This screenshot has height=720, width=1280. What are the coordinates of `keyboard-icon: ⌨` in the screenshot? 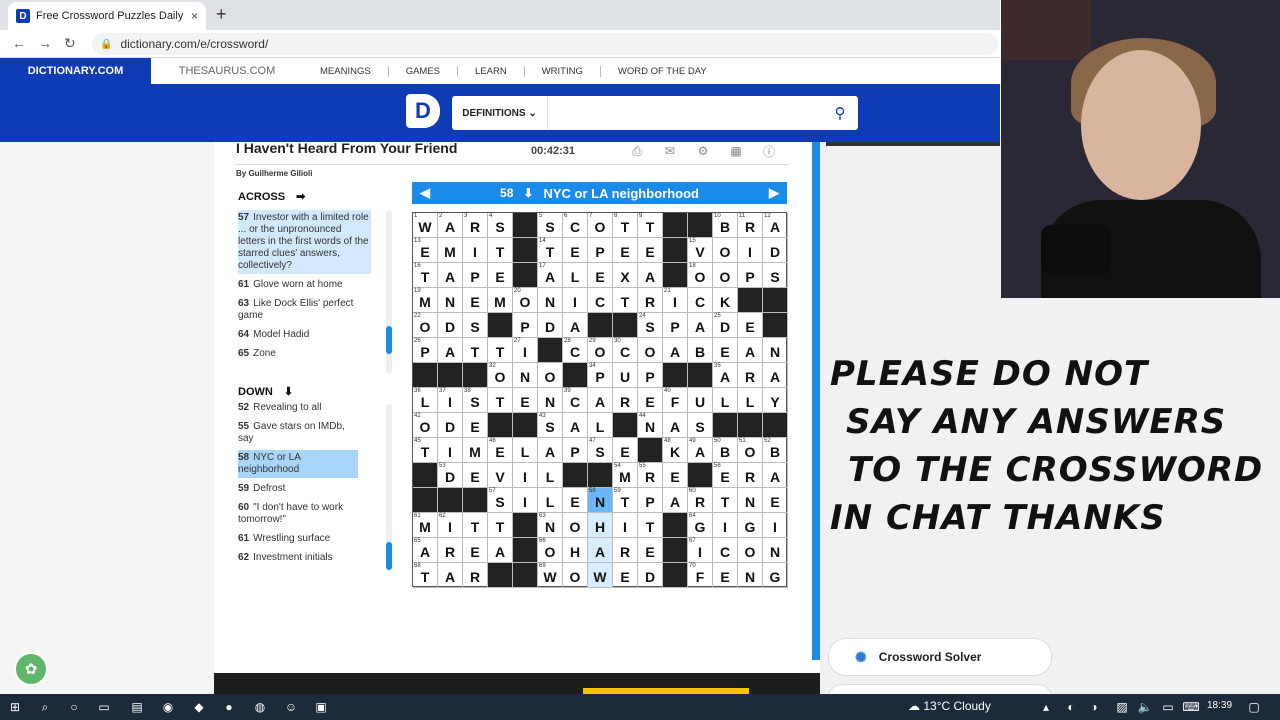 It's located at (1190, 707).